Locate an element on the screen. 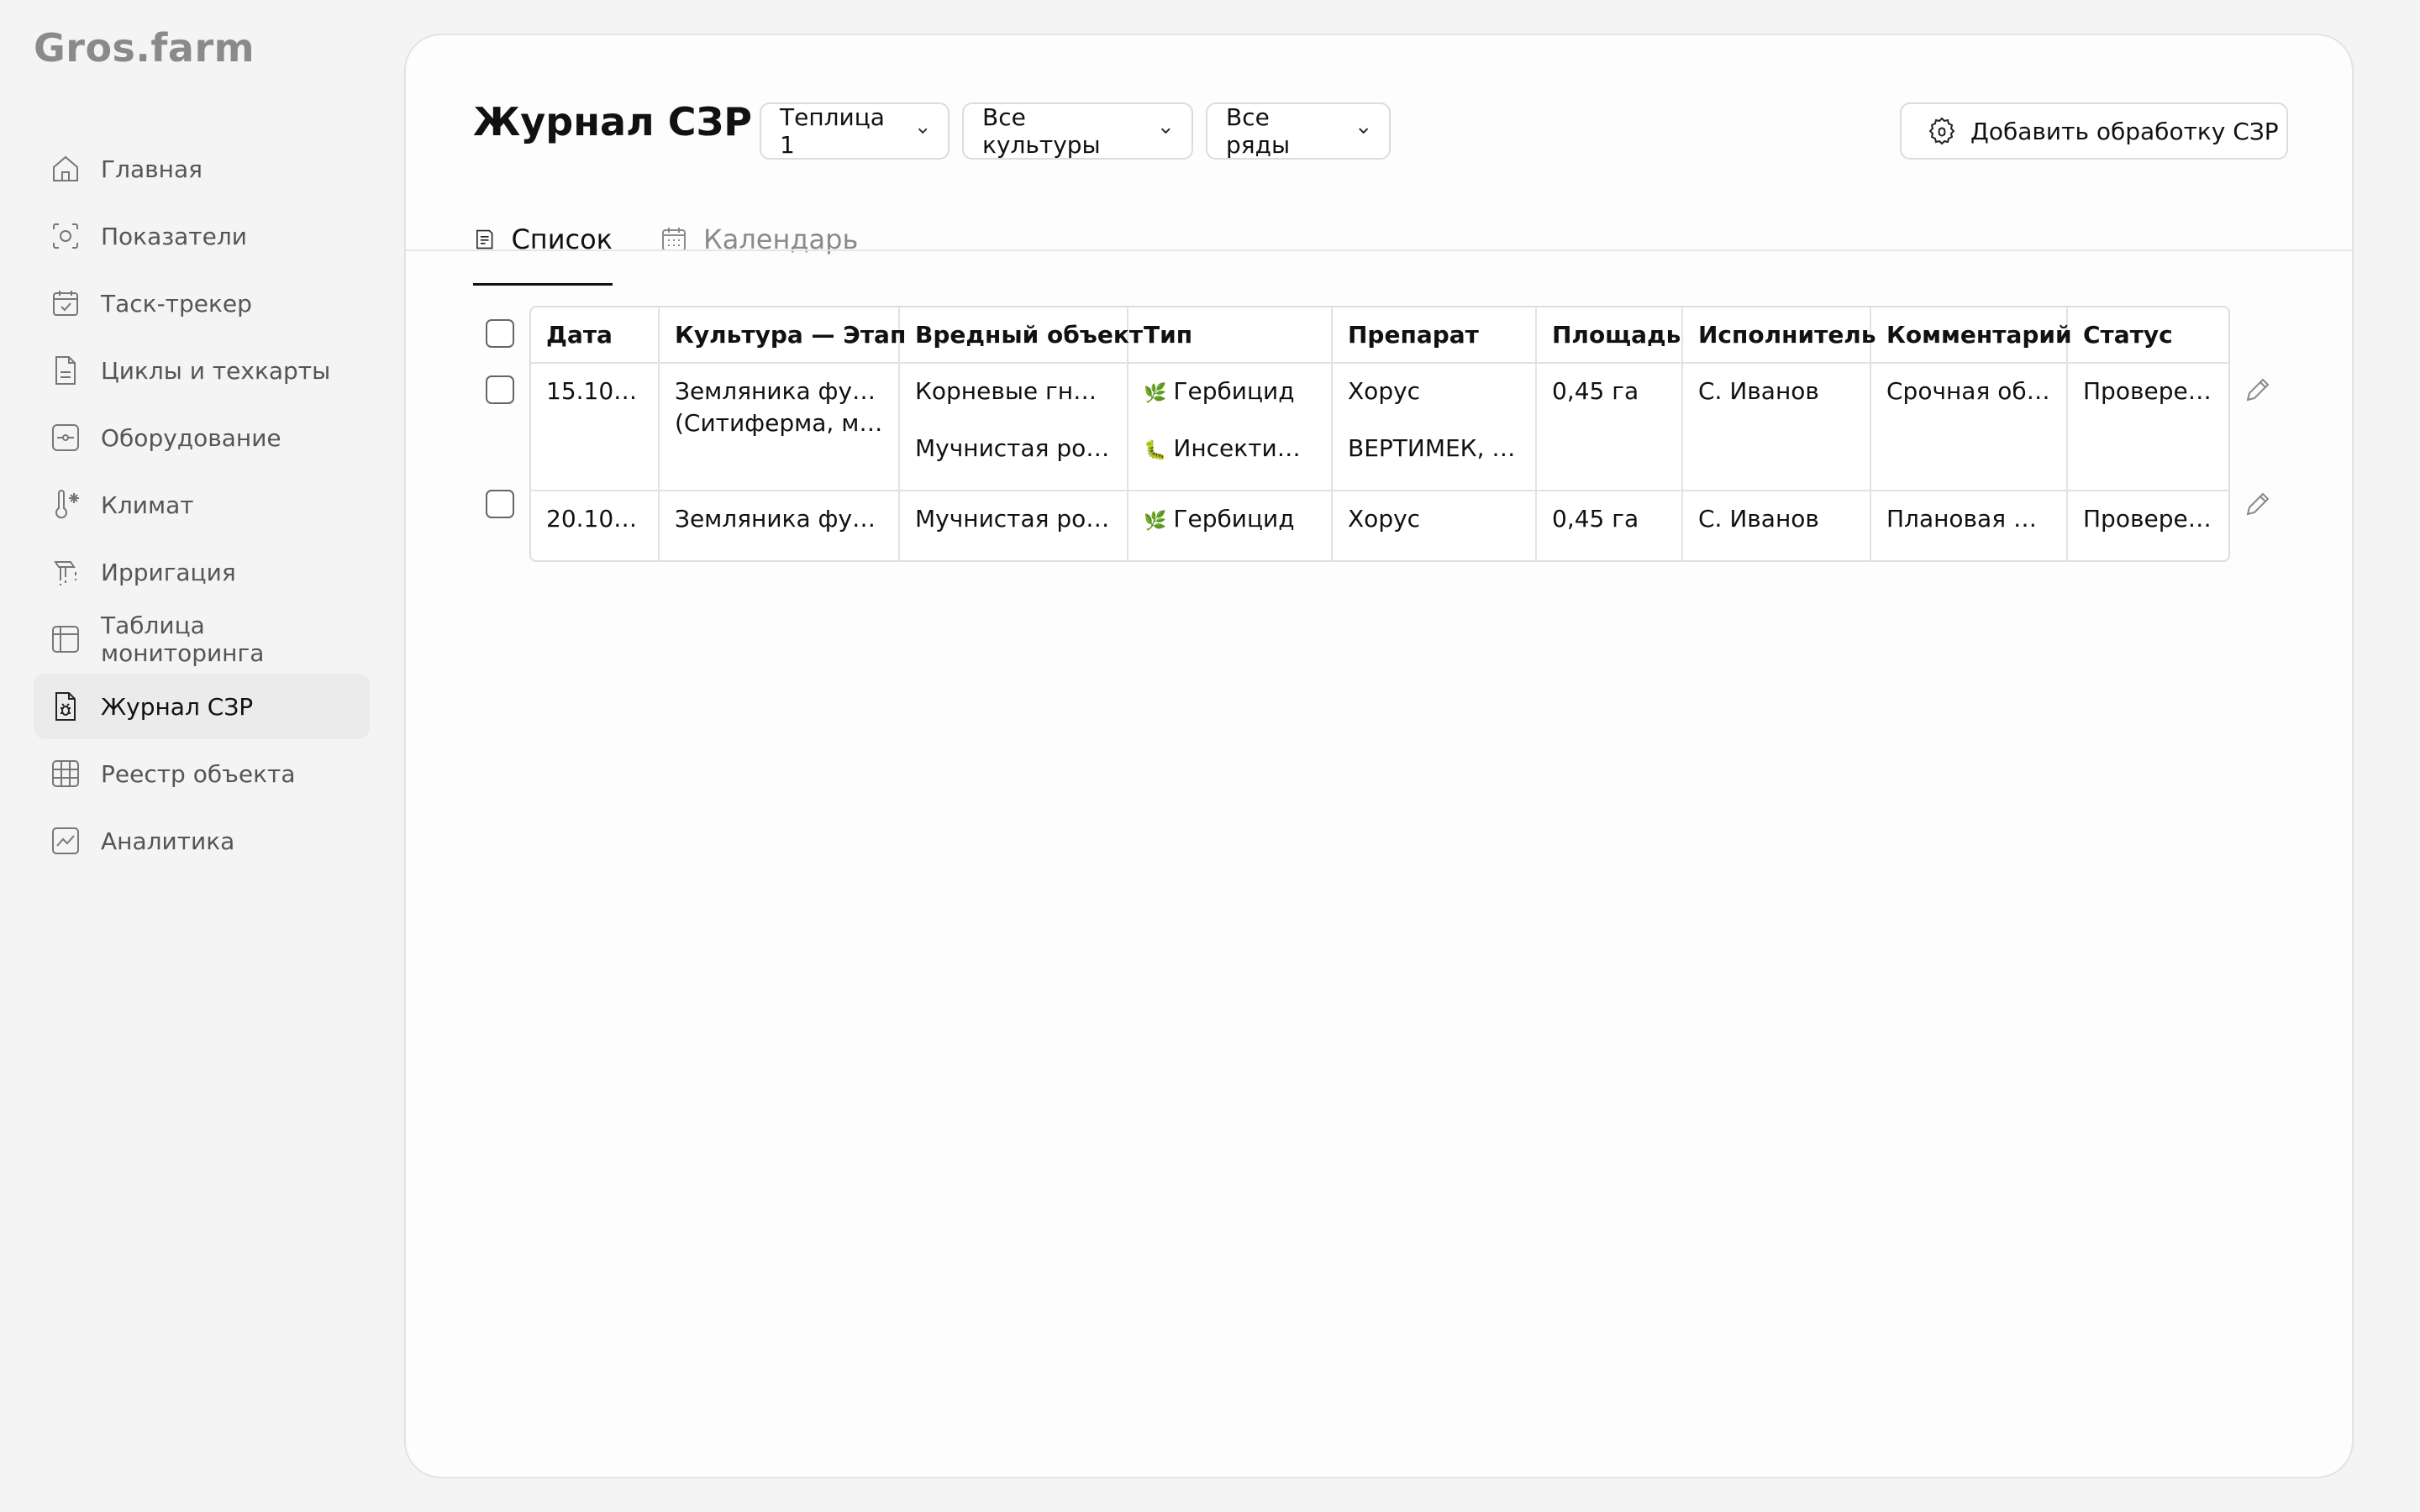 Image resolution: width=2420 pixels, height=1512 pixels. comment-cell: Плановая обработка is located at coordinates (1969, 519).